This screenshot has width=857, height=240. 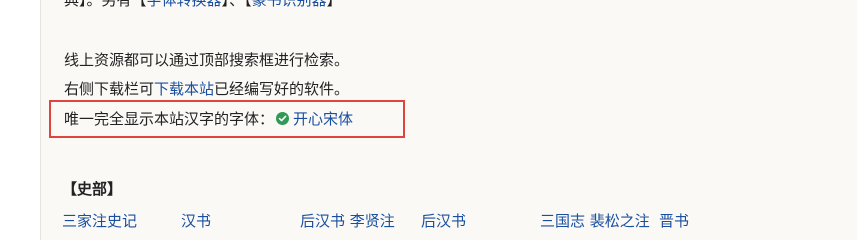 I want to click on book-link-sanguozhi: 三国志 裴松之注, so click(x=595, y=221).